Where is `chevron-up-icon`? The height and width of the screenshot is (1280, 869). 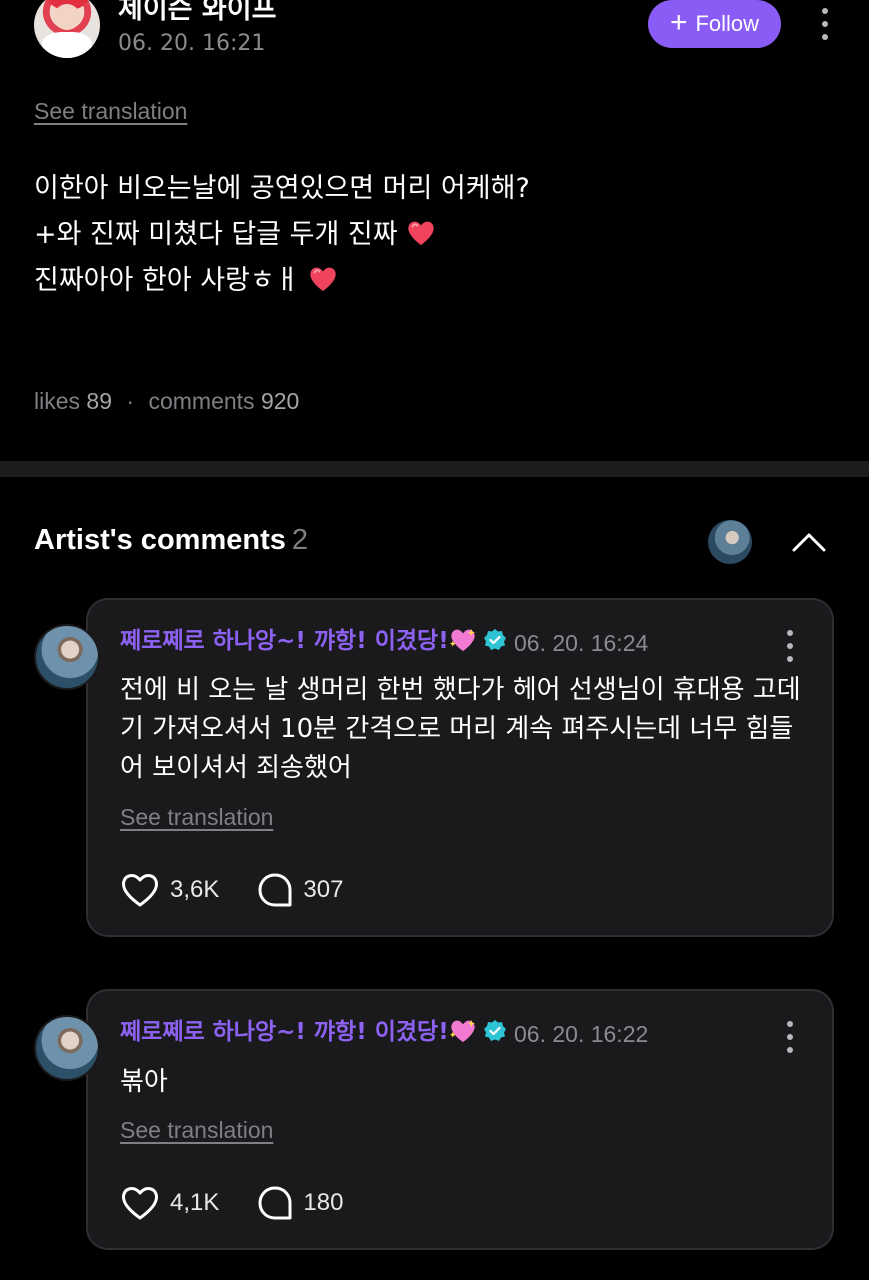
chevron-up-icon is located at coordinates (809, 541).